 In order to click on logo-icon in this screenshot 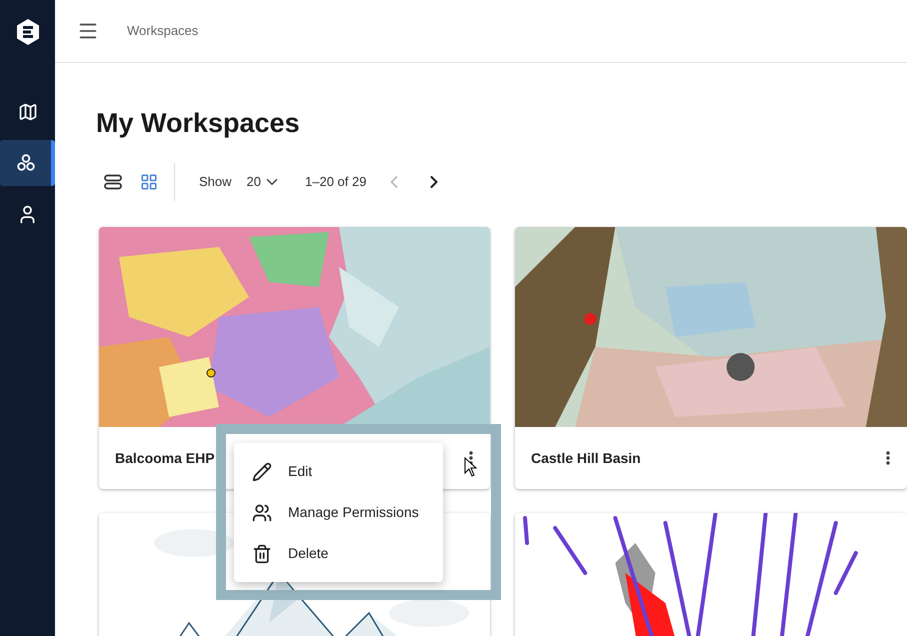, I will do `click(27, 32)`.